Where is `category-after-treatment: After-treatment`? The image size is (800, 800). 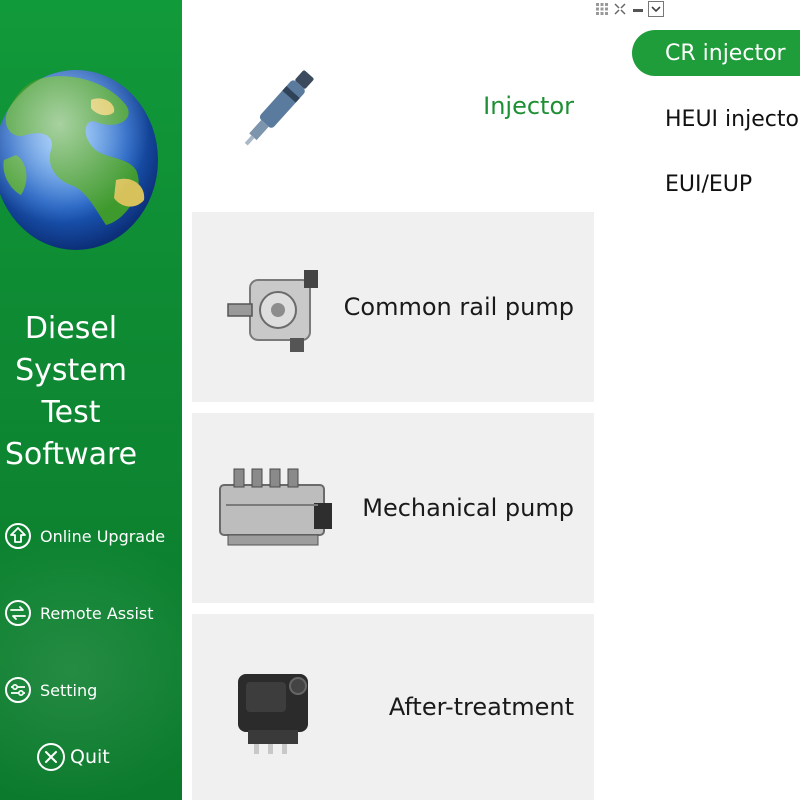 category-after-treatment: After-treatment is located at coordinates (393, 707).